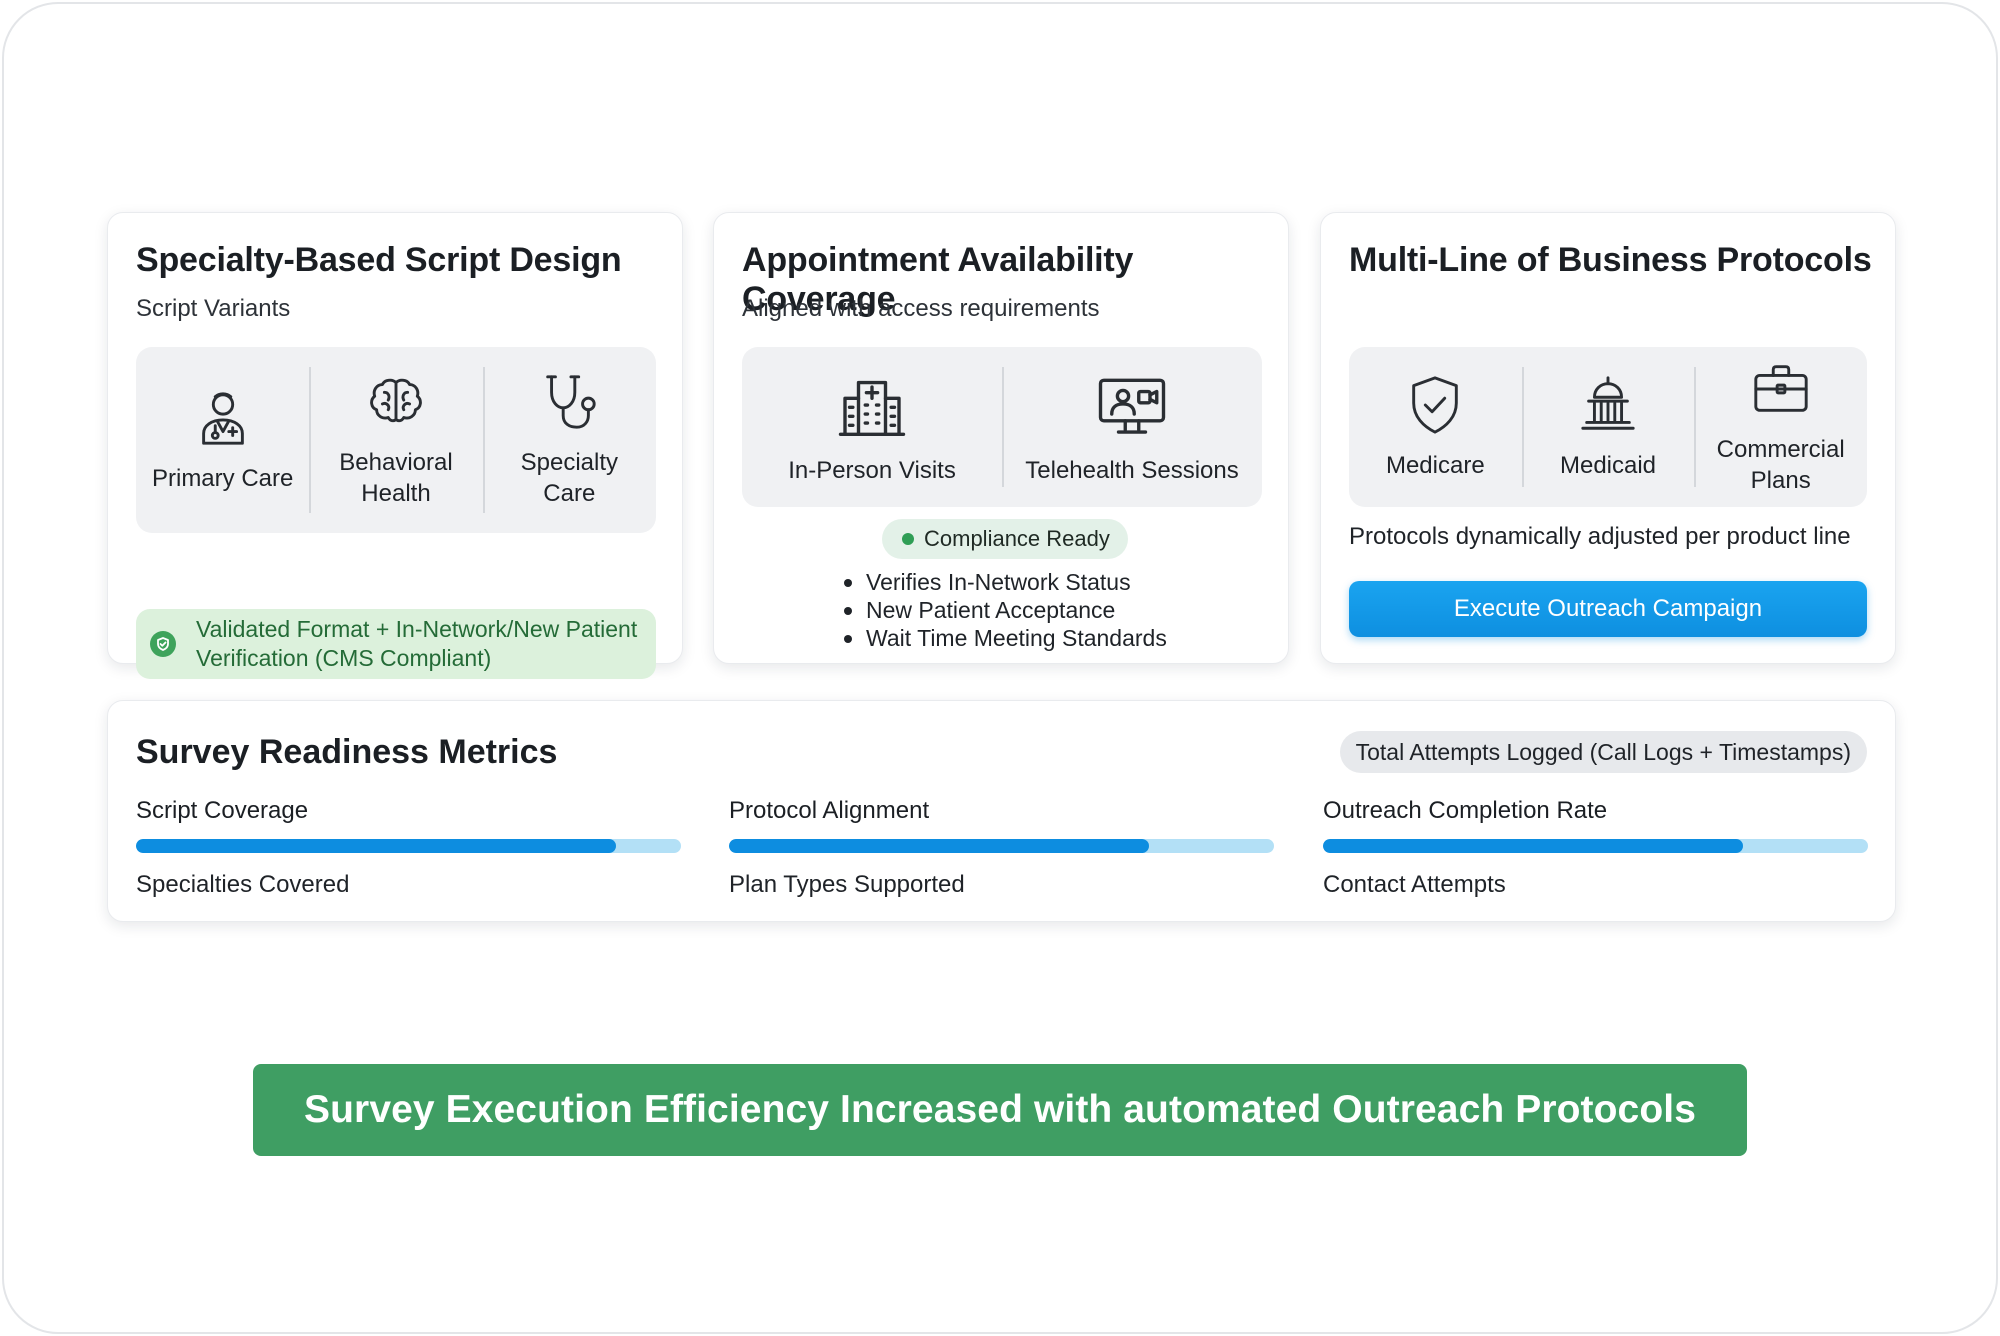 The height and width of the screenshot is (1336, 2000). What do you see at coordinates (1781, 388) in the screenshot?
I see `briefcase-icon` at bounding box center [1781, 388].